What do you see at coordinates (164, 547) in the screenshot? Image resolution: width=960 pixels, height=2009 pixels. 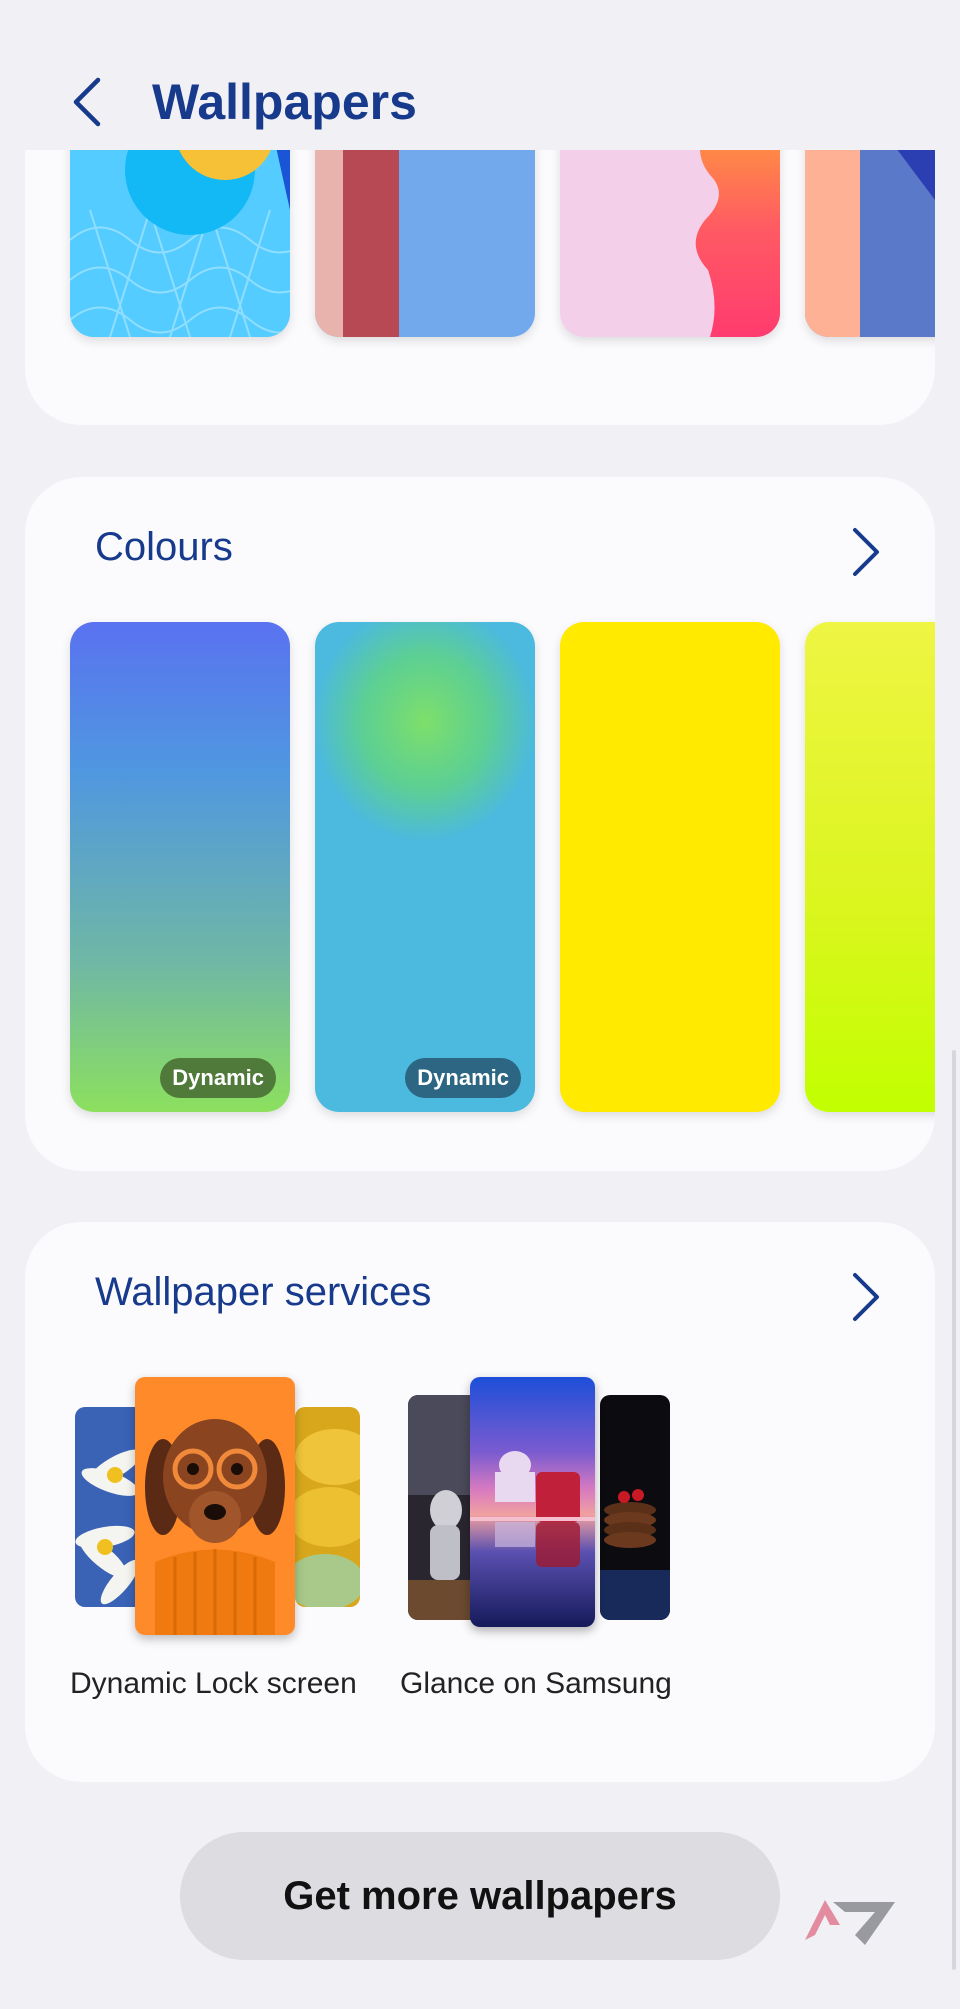 I see `section-title-colours: Colours` at bounding box center [164, 547].